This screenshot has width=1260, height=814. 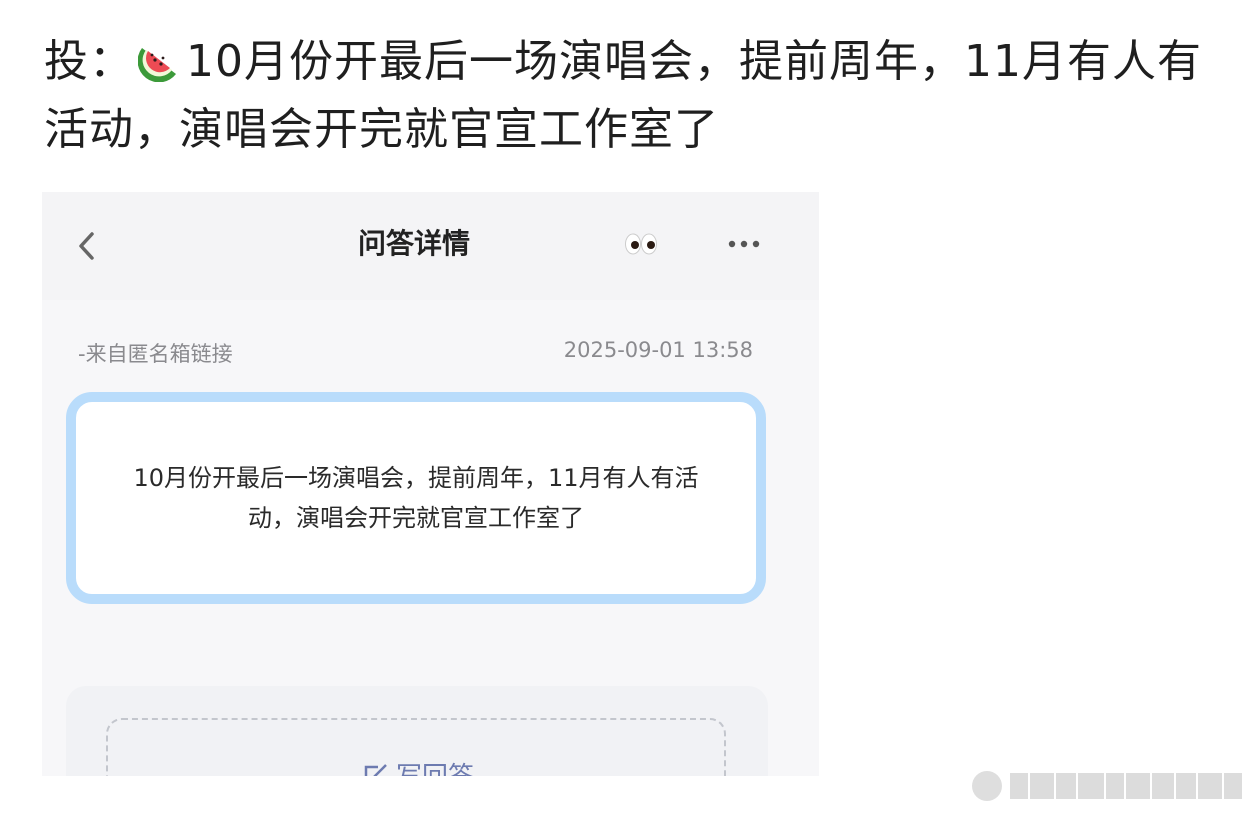 I want to click on more-dots-icon, so click(x=744, y=244).